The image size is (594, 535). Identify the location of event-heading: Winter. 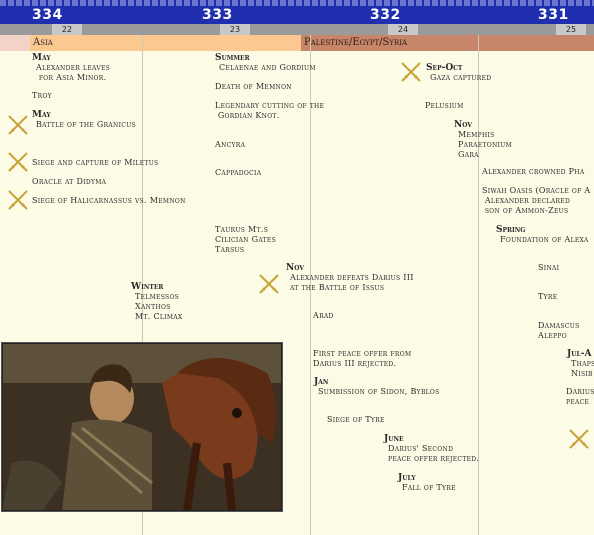
(147, 287).